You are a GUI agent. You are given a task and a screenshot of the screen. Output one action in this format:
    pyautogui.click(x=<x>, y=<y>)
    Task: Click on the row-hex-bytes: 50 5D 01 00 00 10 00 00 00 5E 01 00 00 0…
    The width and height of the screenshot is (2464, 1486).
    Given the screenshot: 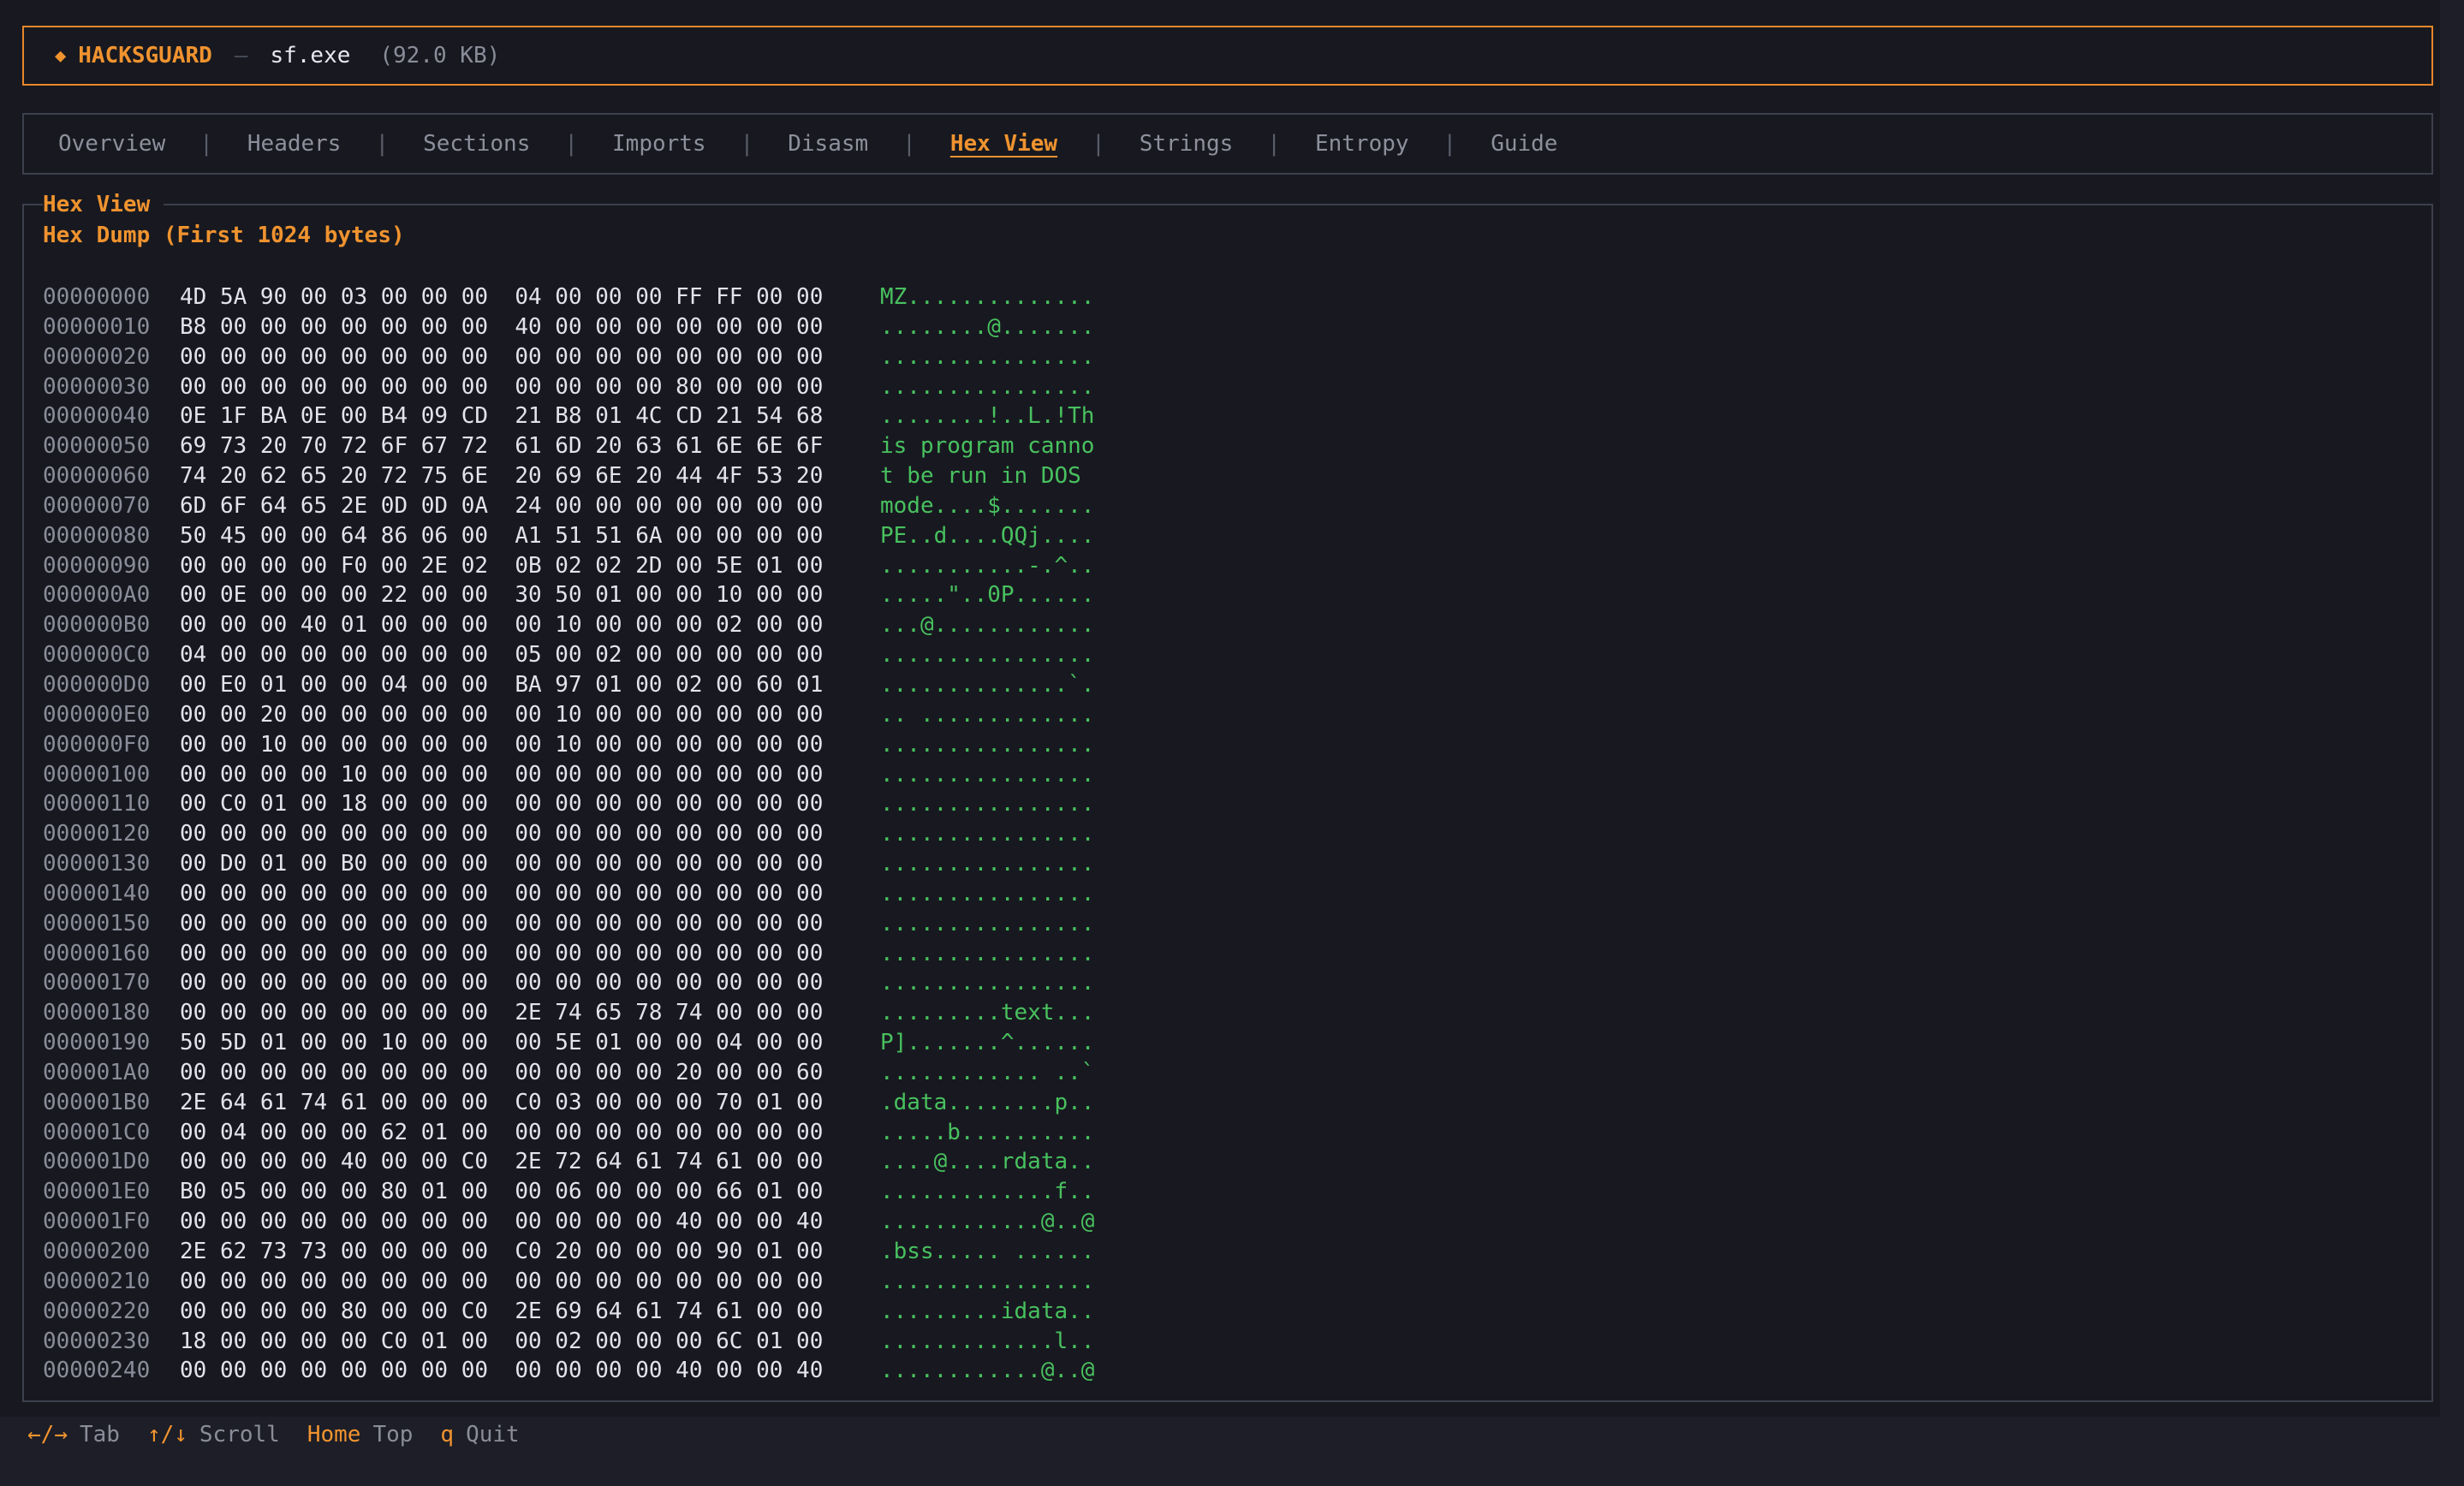 What is the action you would take?
    pyautogui.click(x=502, y=1043)
    